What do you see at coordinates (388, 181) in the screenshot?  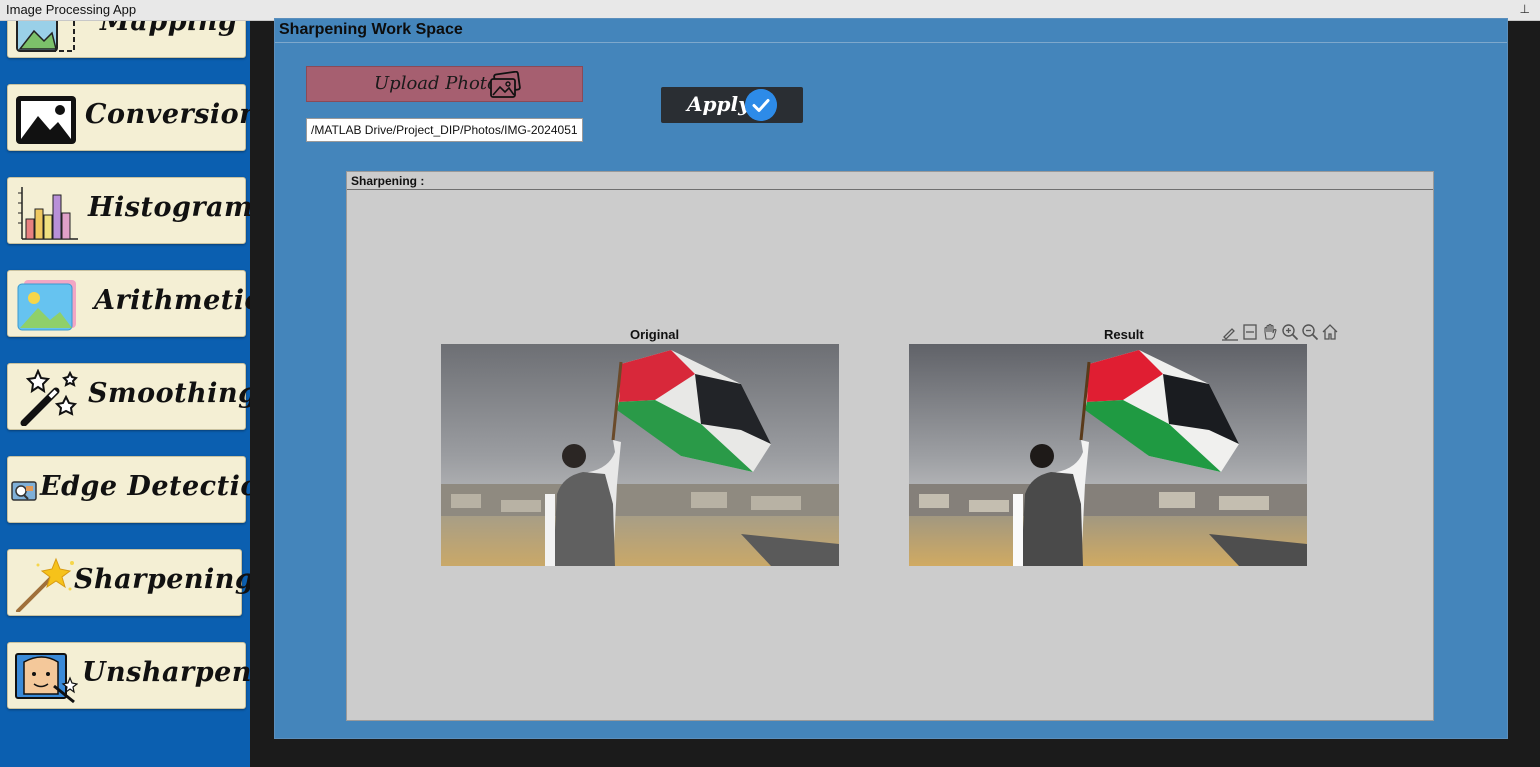 I see `panel-title: Sharpening :` at bounding box center [388, 181].